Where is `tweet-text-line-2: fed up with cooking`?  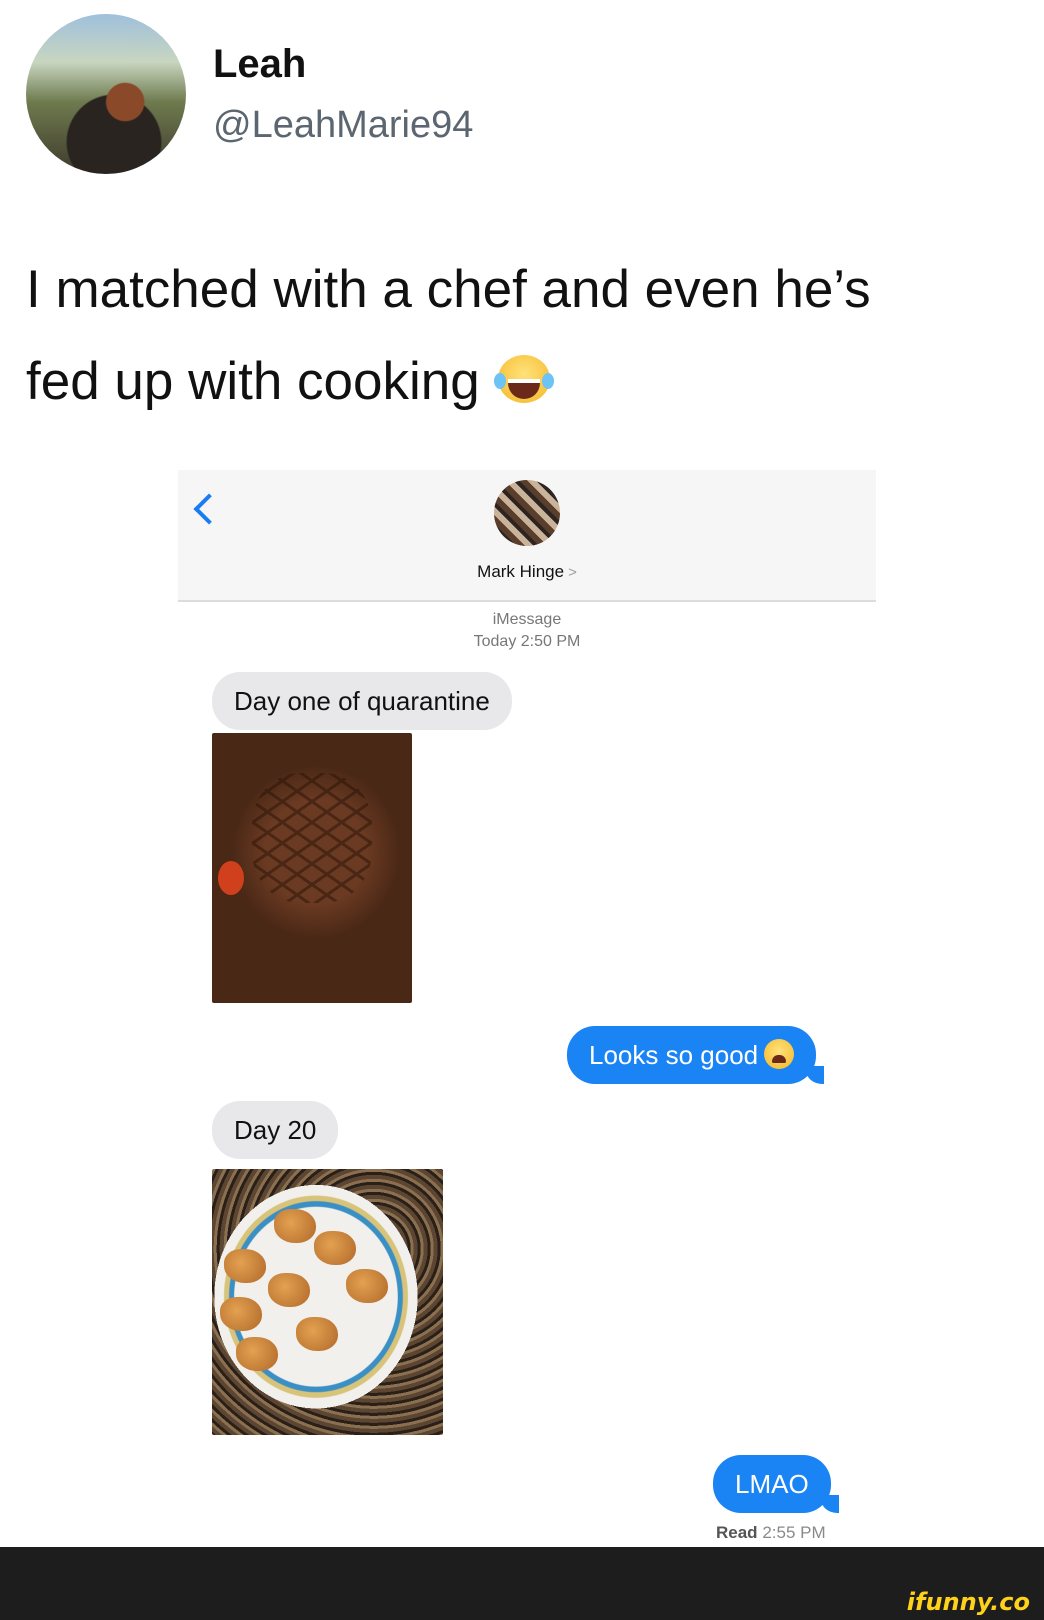
tweet-text-line-2: fed up with cooking is located at coordinates (526, 382).